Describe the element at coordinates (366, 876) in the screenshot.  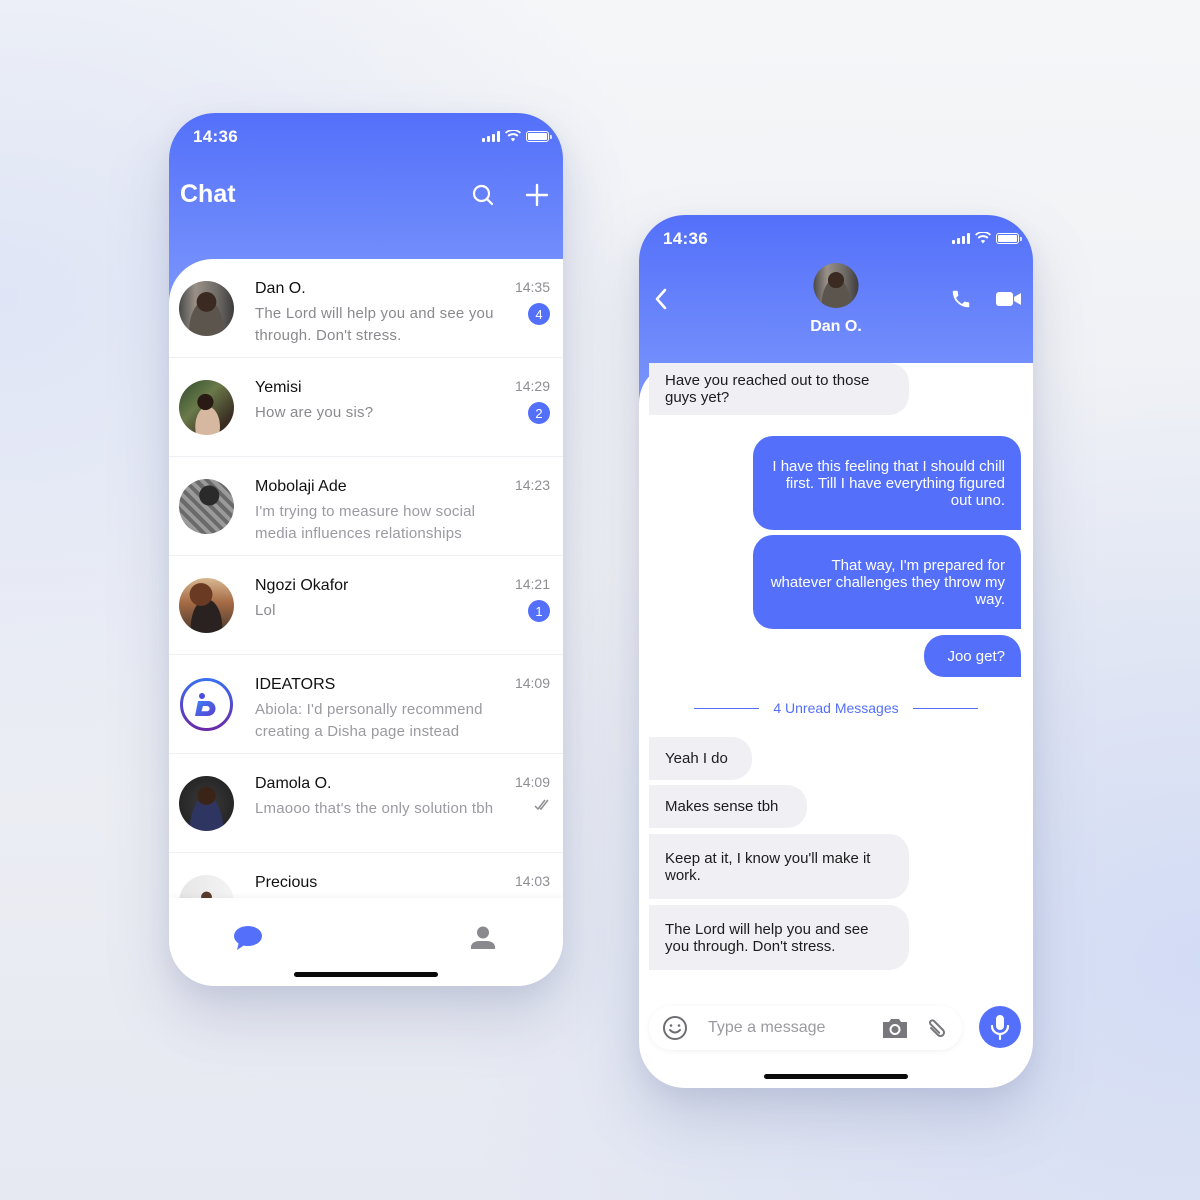
I see `chat-list-item: Precious 14:03` at that location.